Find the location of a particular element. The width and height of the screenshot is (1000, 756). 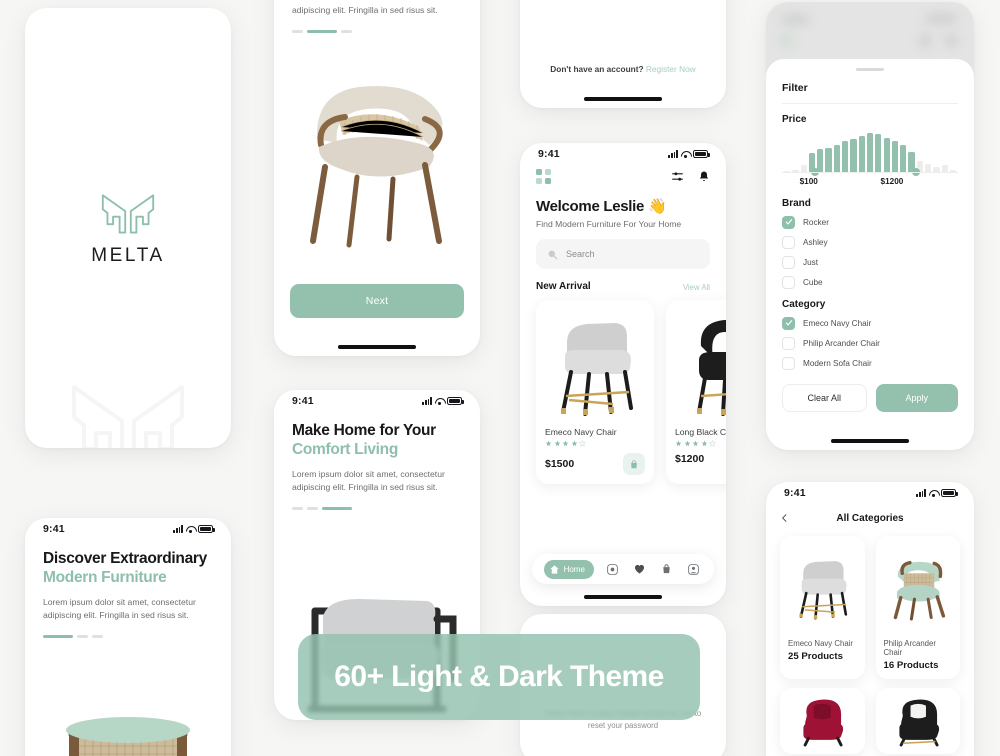

category-option-row: Modern Sofa Chair is located at coordinates (870, 363).